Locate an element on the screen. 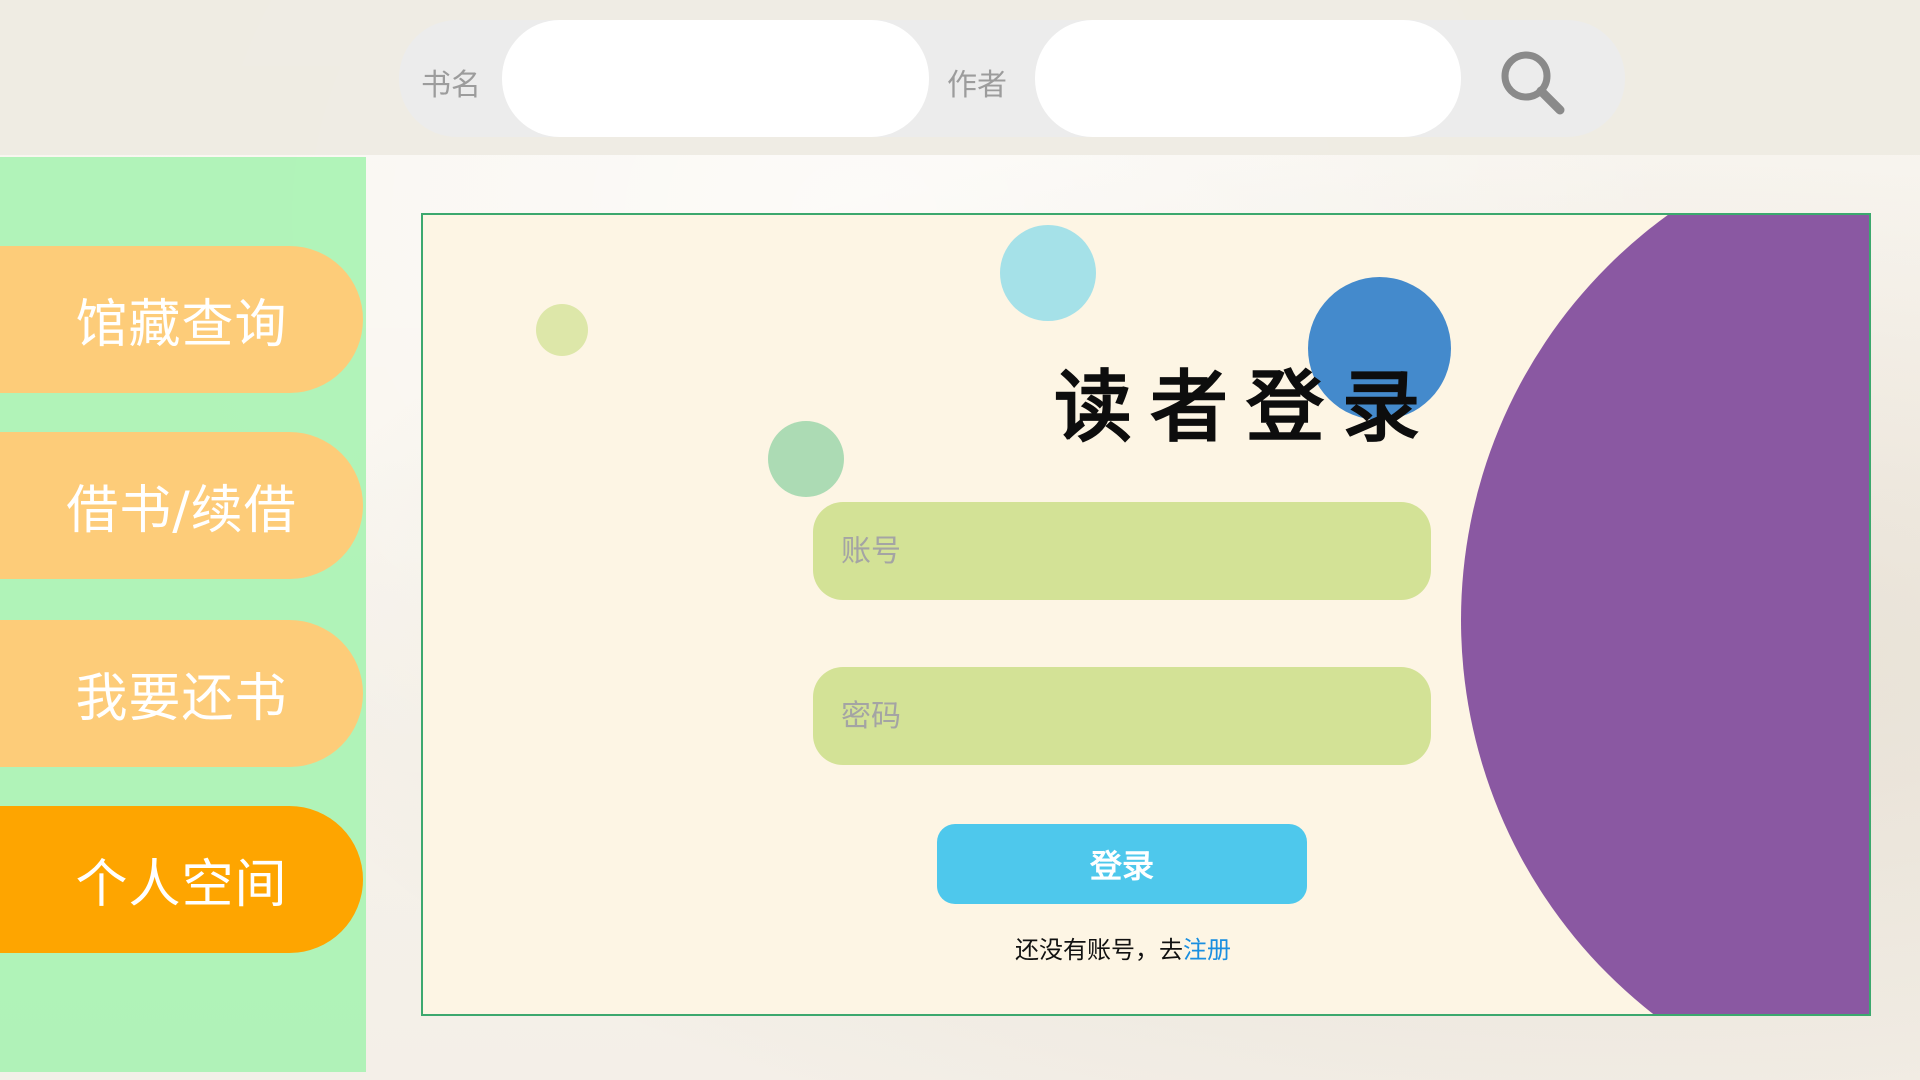 The image size is (1920, 1080). decorative-dot-light-blue is located at coordinates (1048, 273).